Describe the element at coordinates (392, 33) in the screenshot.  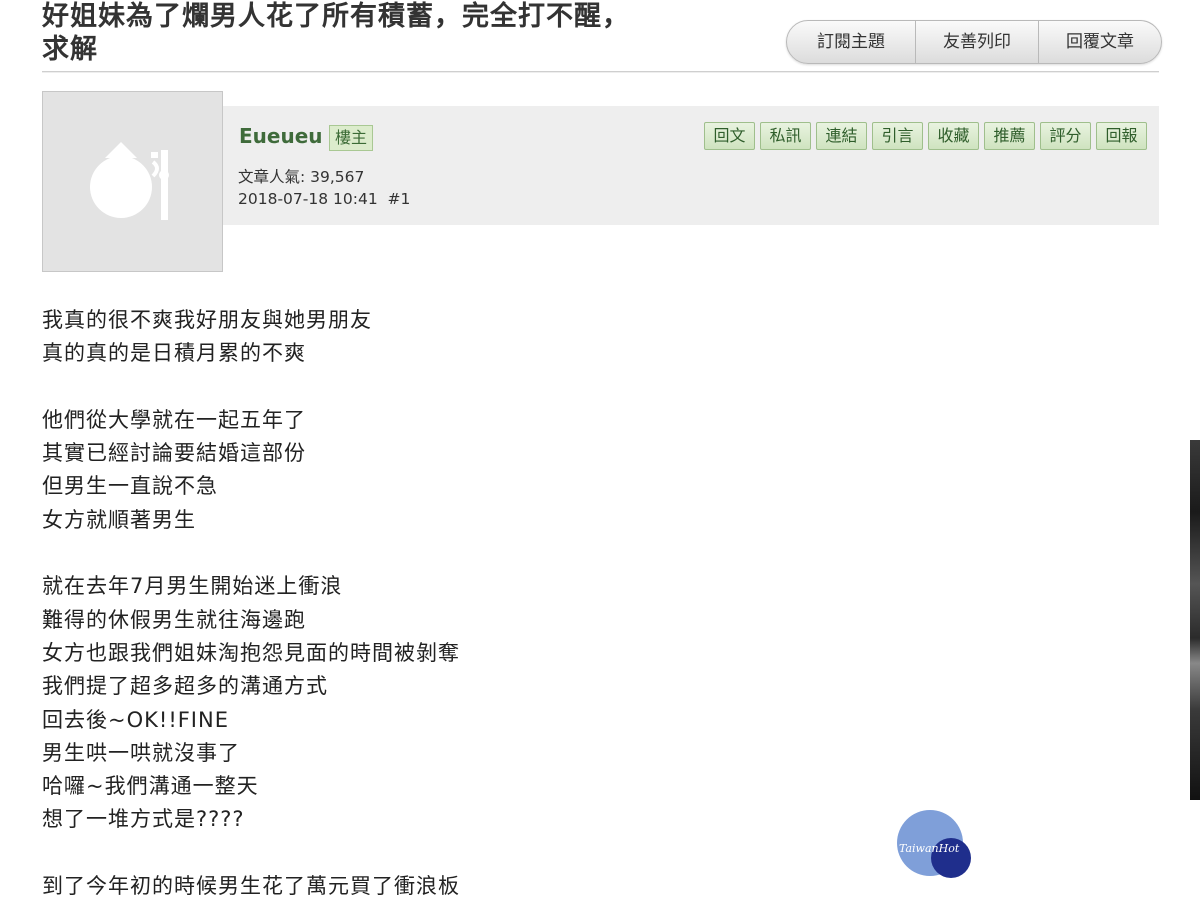
I see `thread-title: 好姐妹為了爛男人花了所有積蓄，完全打不醒， 求解` at that location.